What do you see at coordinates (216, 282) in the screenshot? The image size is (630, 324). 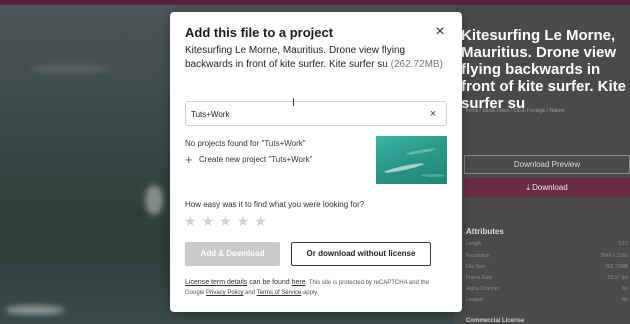 I see `license-terms-link: License term details` at bounding box center [216, 282].